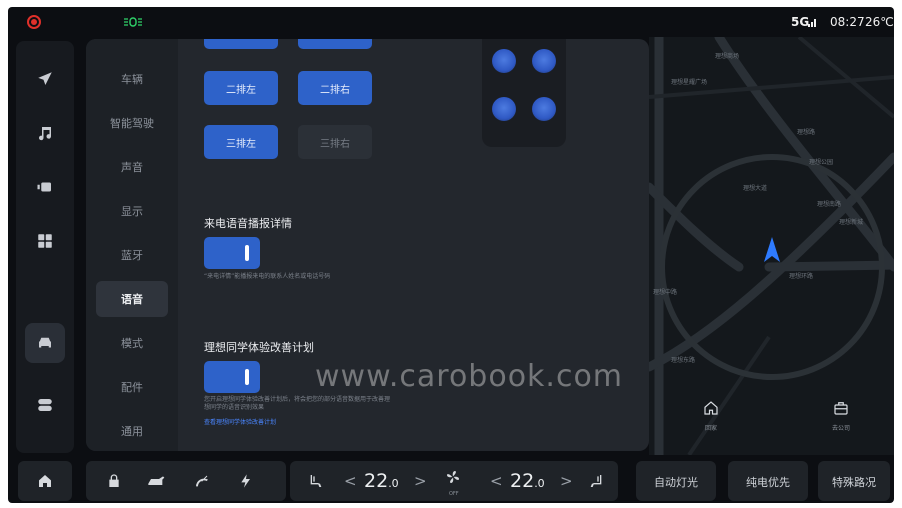  Describe the element at coordinates (132, 431) in the screenshot. I see `nav-item-general: 通用` at that location.